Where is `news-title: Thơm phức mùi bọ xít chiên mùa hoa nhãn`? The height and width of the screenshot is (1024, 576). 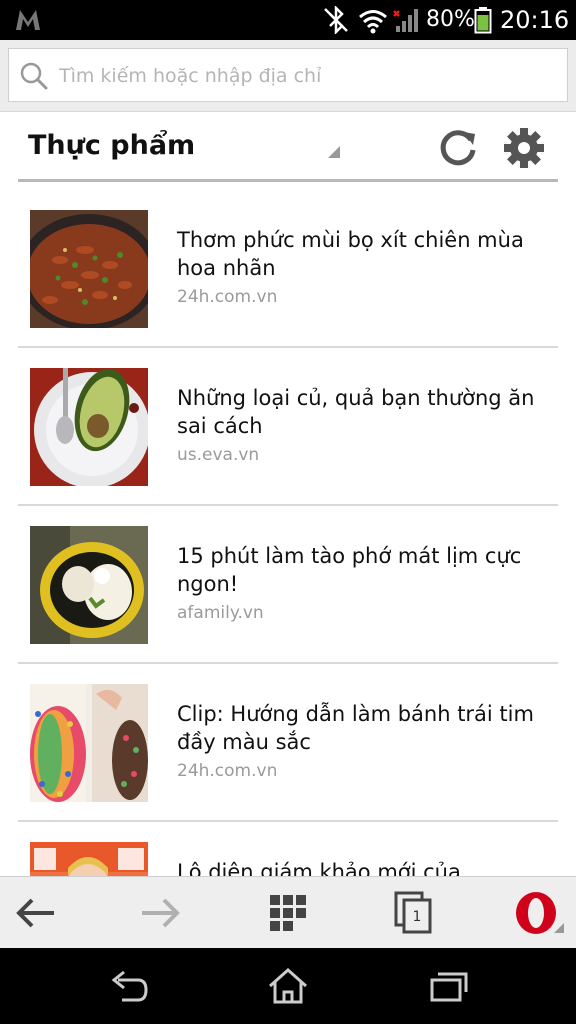
news-title: Thơm phức mùi bọ xít chiên mùa hoa nhãn is located at coordinates (362, 254).